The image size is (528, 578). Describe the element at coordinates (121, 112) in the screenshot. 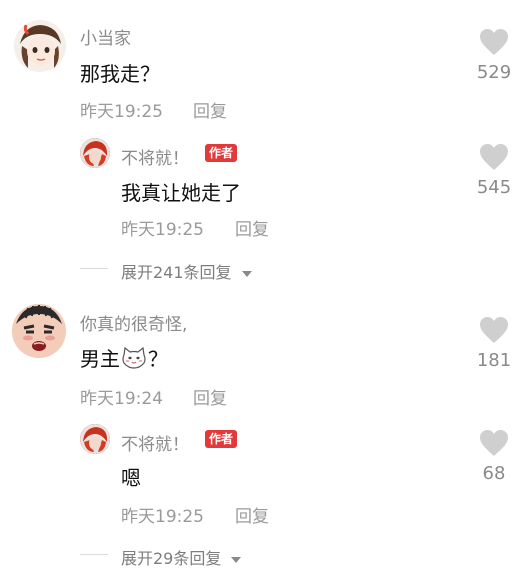

I see `comment-time: 昨天19:25` at that location.